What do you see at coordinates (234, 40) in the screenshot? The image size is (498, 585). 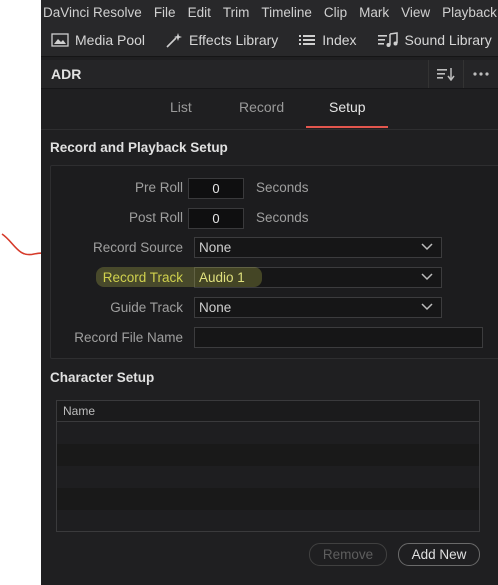 I see `effects-library-label: Effects Library` at bounding box center [234, 40].